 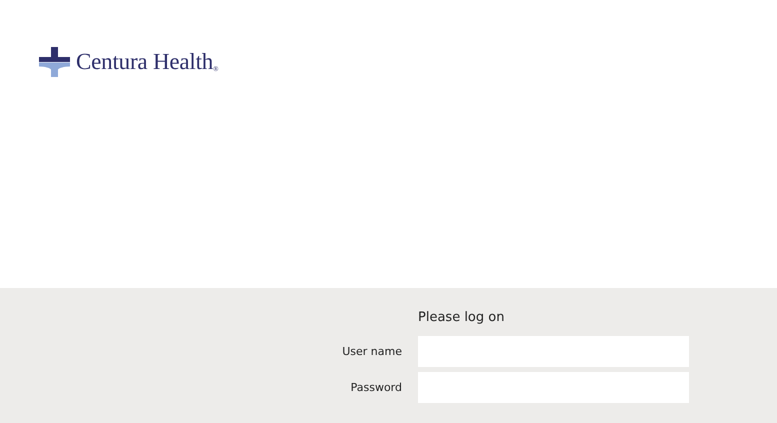 What do you see at coordinates (54, 62) in the screenshot?
I see `cross-icon` at bounding box center [54, 62].